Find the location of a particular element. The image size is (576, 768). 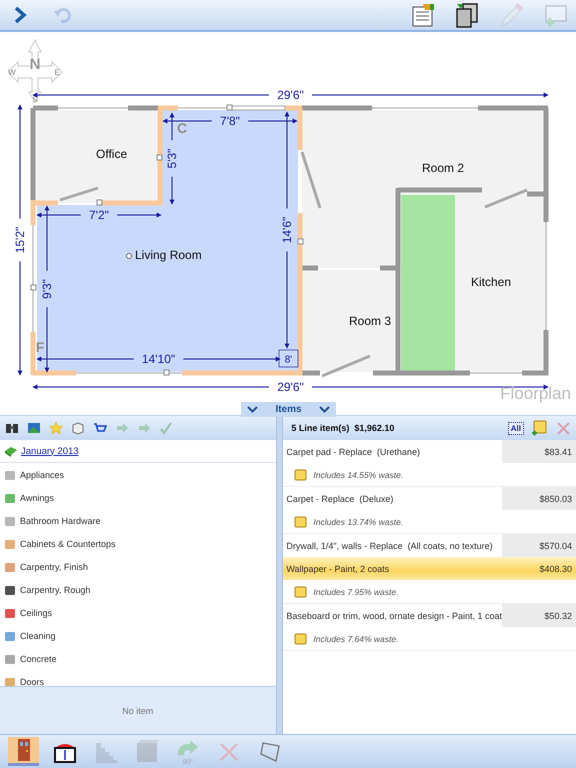

category-item: Appliances is located at coordinates (138, 474).